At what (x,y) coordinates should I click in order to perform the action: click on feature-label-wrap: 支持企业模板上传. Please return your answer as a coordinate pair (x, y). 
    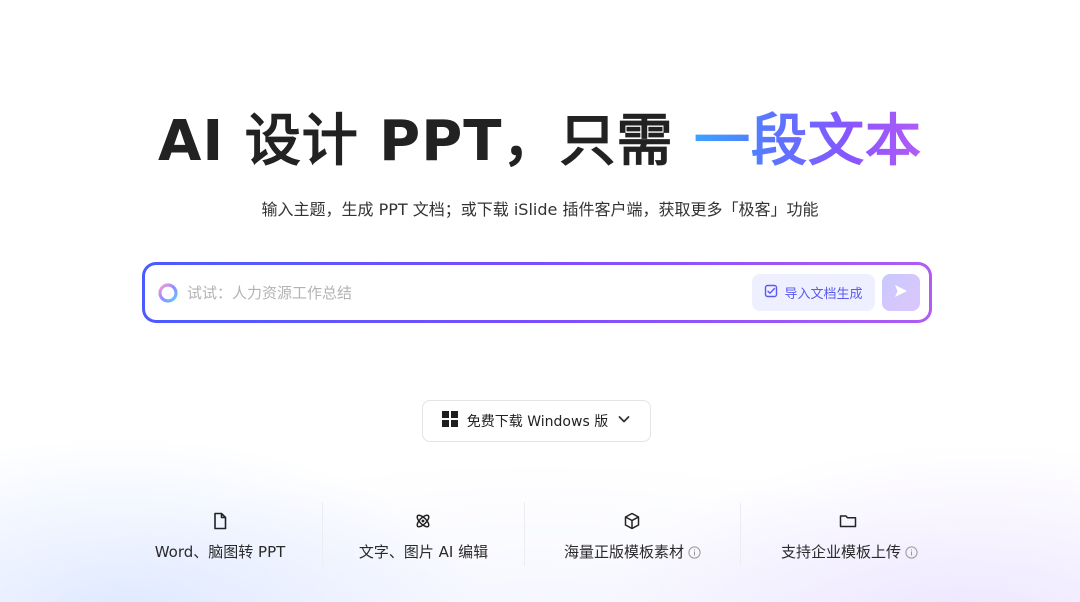
    Looking at the image, I should click on (849, 552).